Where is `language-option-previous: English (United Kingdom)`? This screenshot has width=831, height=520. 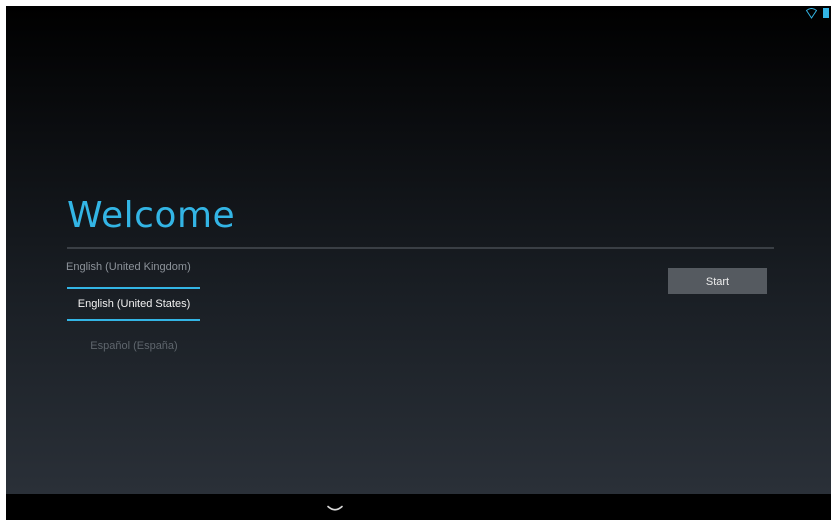
language-option-previous: English (United Kingdom) is located at coordinates (136, 267).